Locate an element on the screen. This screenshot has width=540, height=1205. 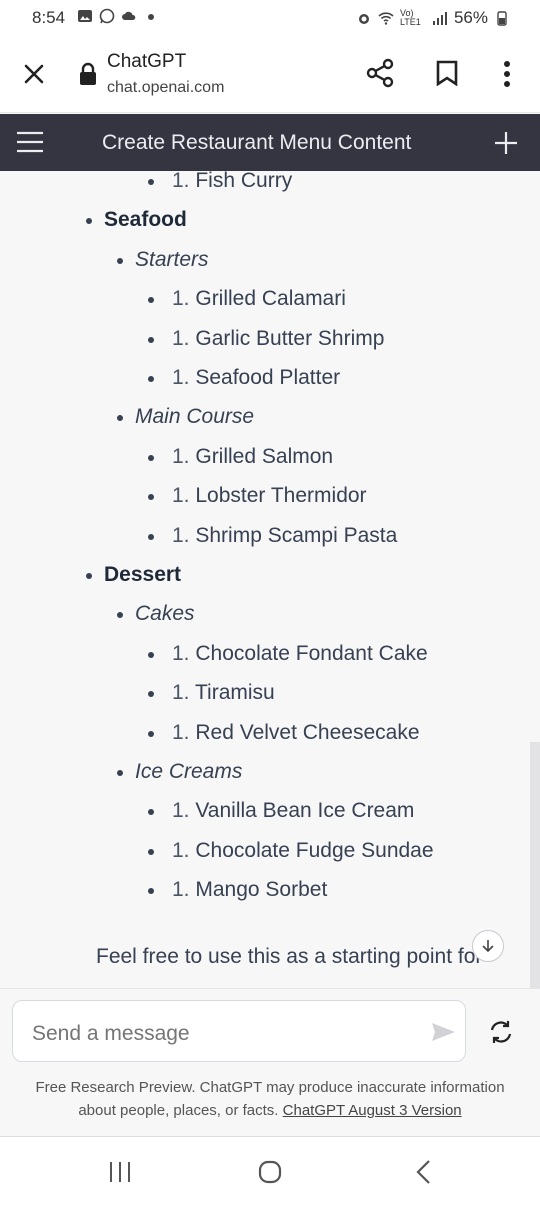
system-icons: Vo) LTE1 56% is located at coordinates (433, 18).